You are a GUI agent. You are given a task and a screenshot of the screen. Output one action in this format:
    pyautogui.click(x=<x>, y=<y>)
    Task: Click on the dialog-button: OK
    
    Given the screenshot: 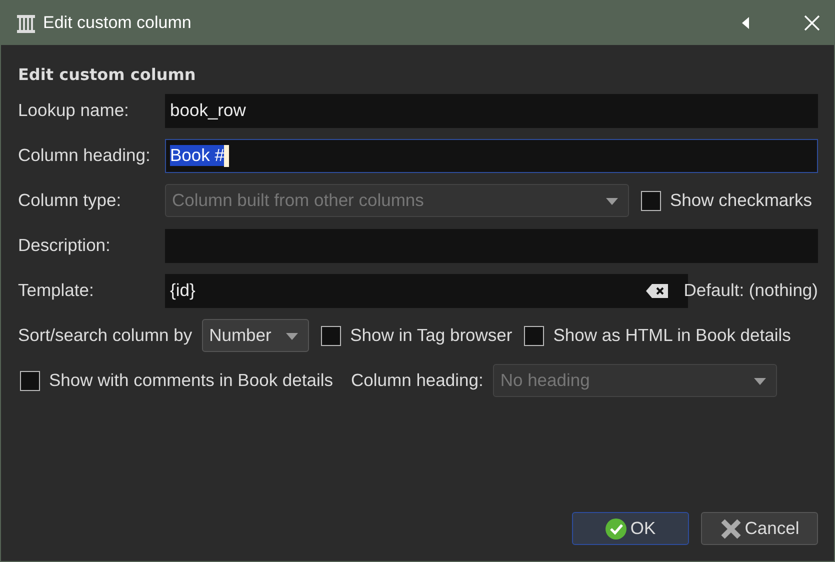 What is the action you would take?
    pyautogui.click(x=630, y=528)
    